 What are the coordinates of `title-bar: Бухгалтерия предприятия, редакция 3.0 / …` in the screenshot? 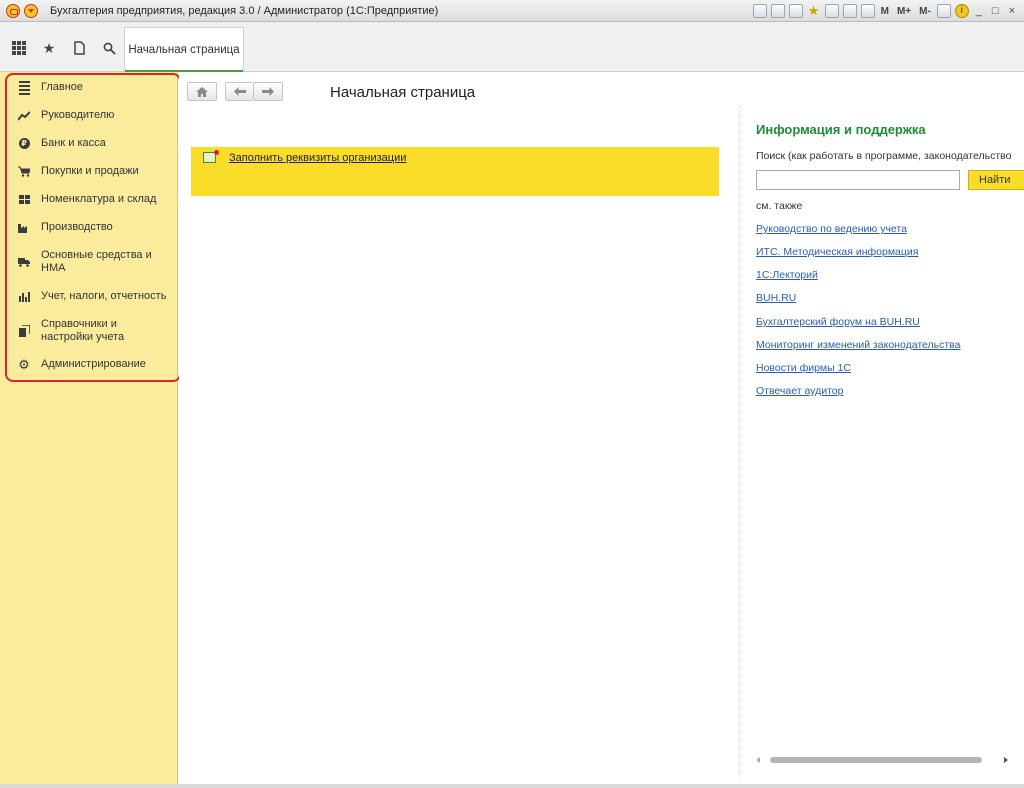 It's located at (512, 11).